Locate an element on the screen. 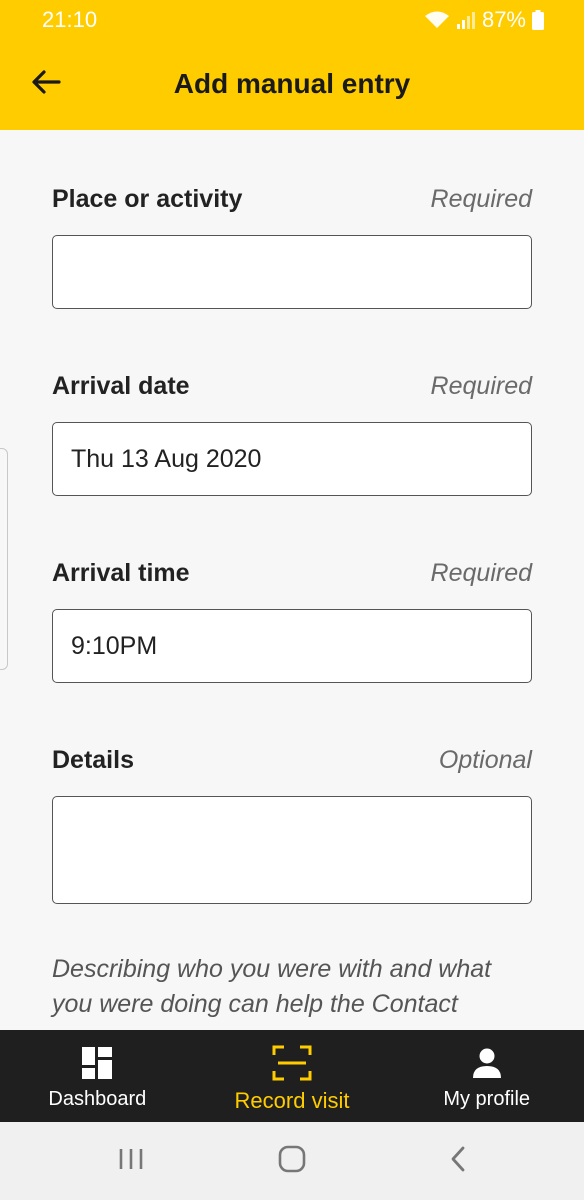 The height and width of the screenshot is (1200, 584). system-back-button is located at coordinates (458, 1161).